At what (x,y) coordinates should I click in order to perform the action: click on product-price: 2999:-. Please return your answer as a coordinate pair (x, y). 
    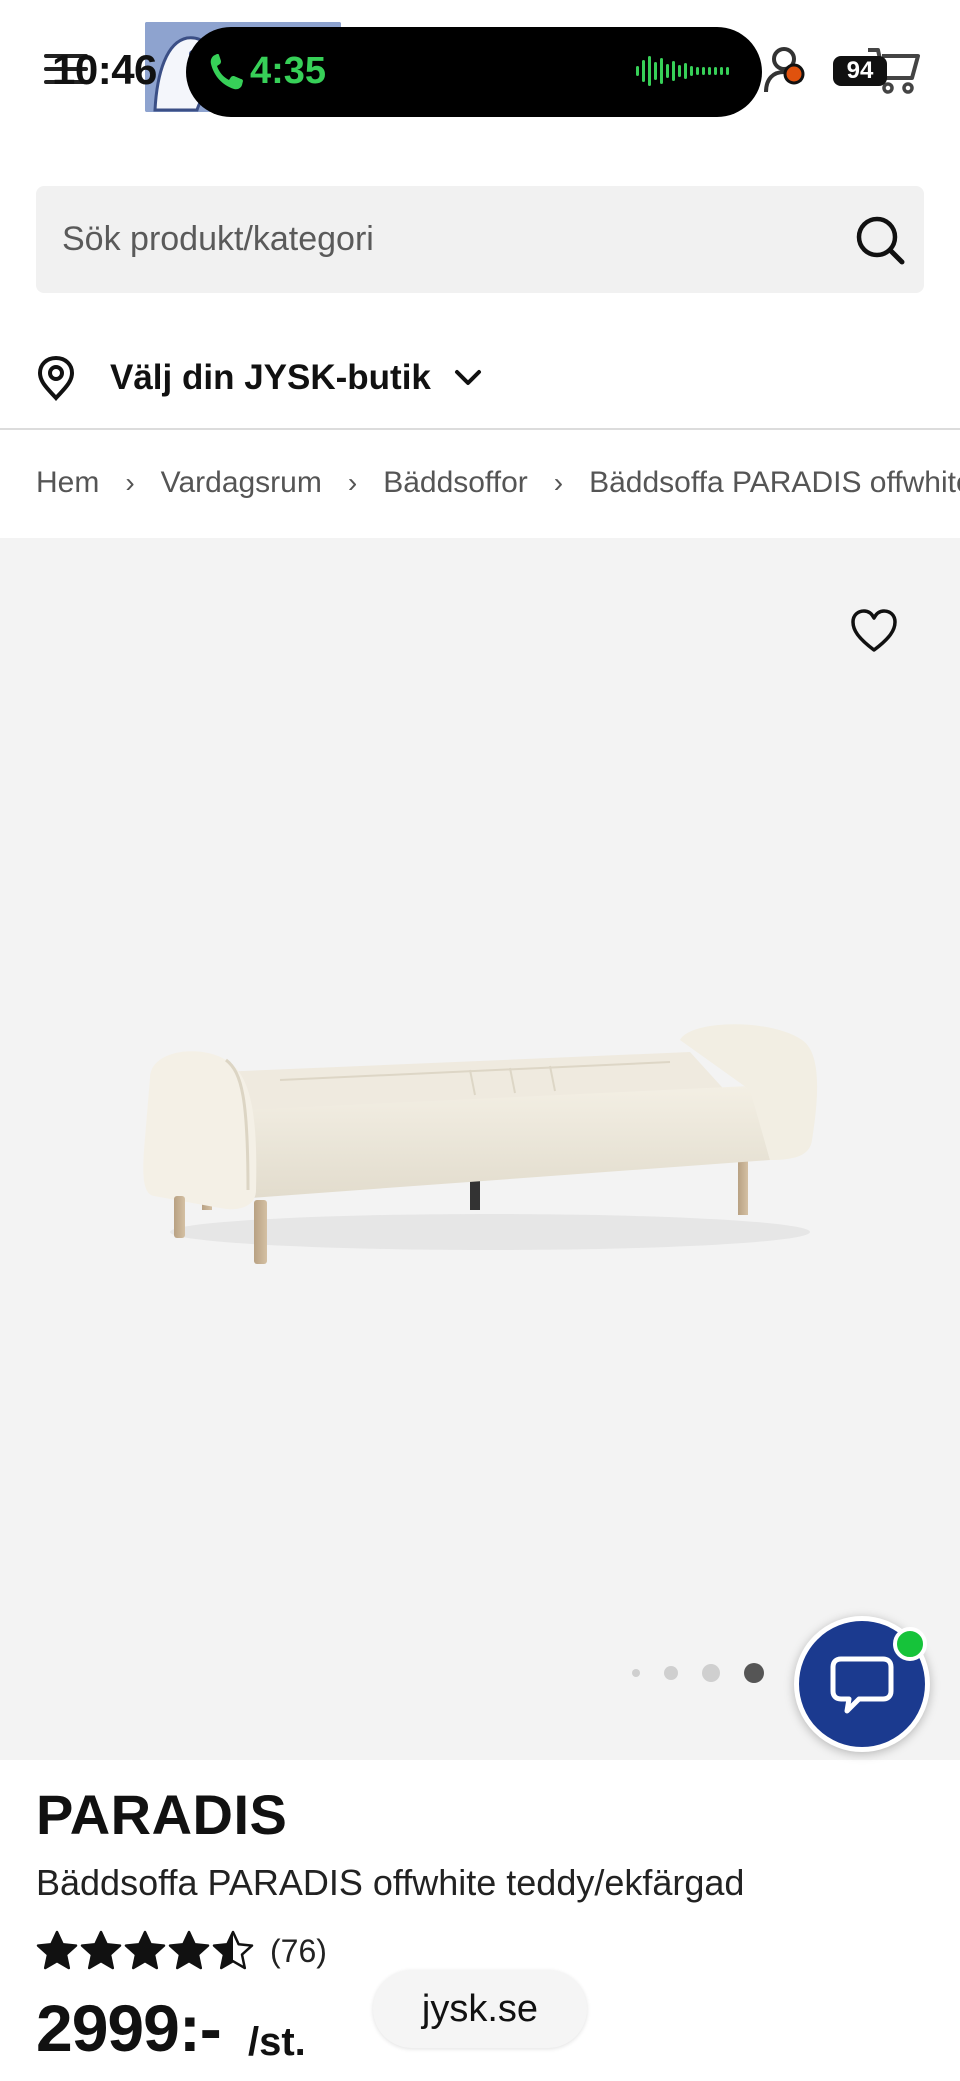
    Looking at the image, I should click on (129, 2028).